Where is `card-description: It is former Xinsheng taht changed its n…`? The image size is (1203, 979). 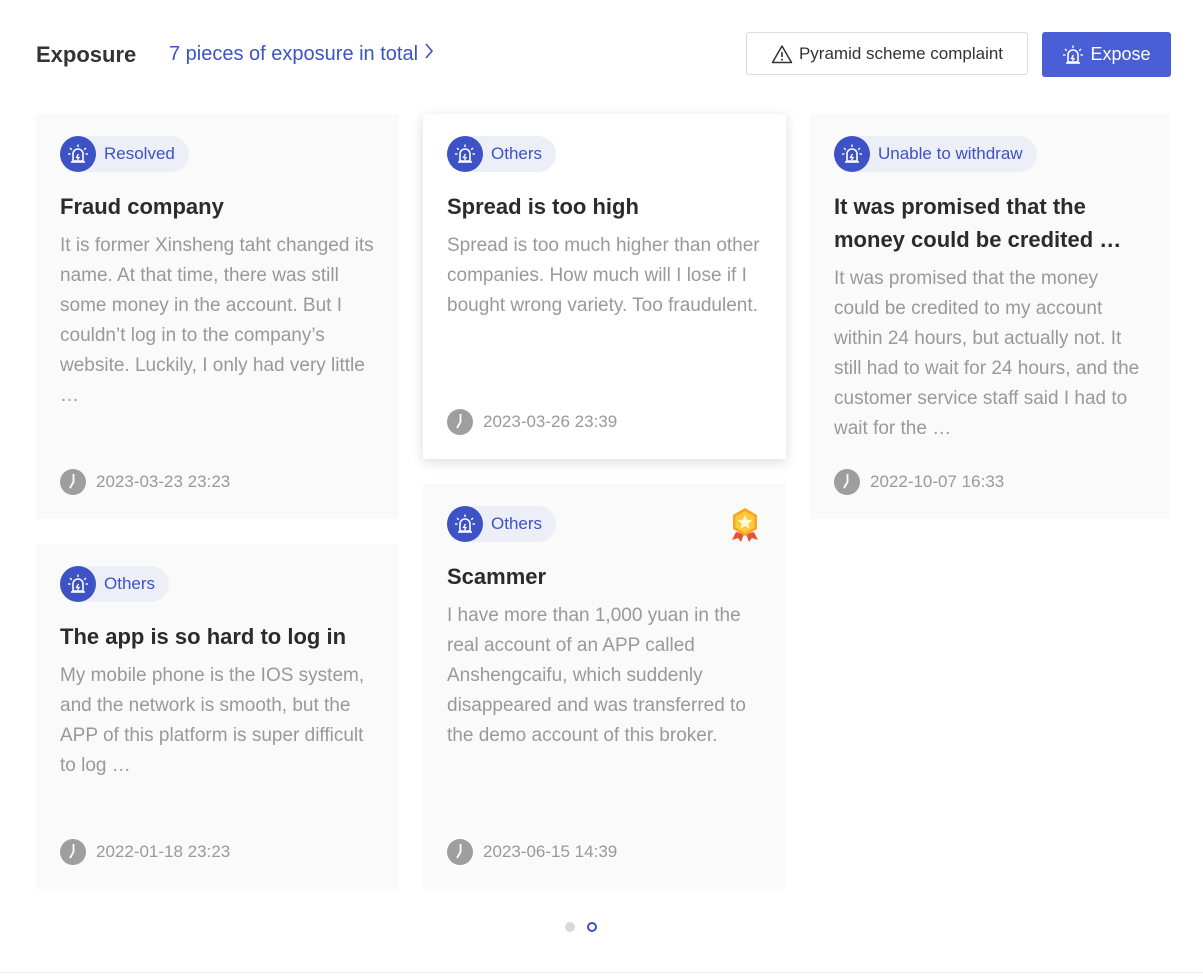 card-description: It is former Xinsheng taht changed its n… is located at coordinates (217, 320).